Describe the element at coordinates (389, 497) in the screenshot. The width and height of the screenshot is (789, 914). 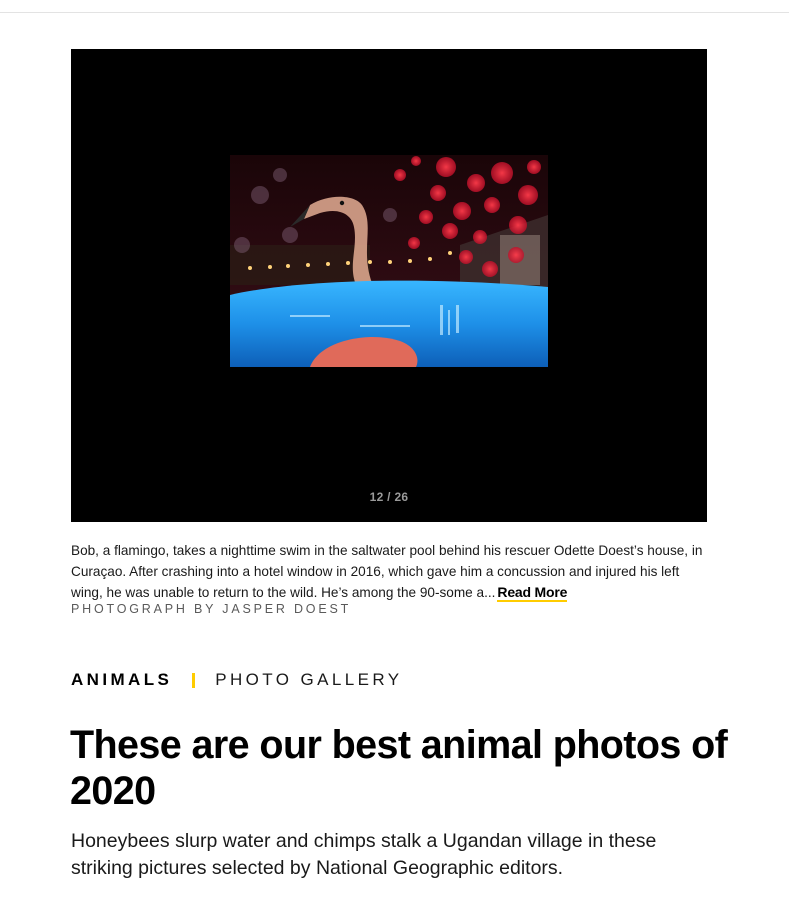
I see `slide-counter: 12 / 26` at that location.